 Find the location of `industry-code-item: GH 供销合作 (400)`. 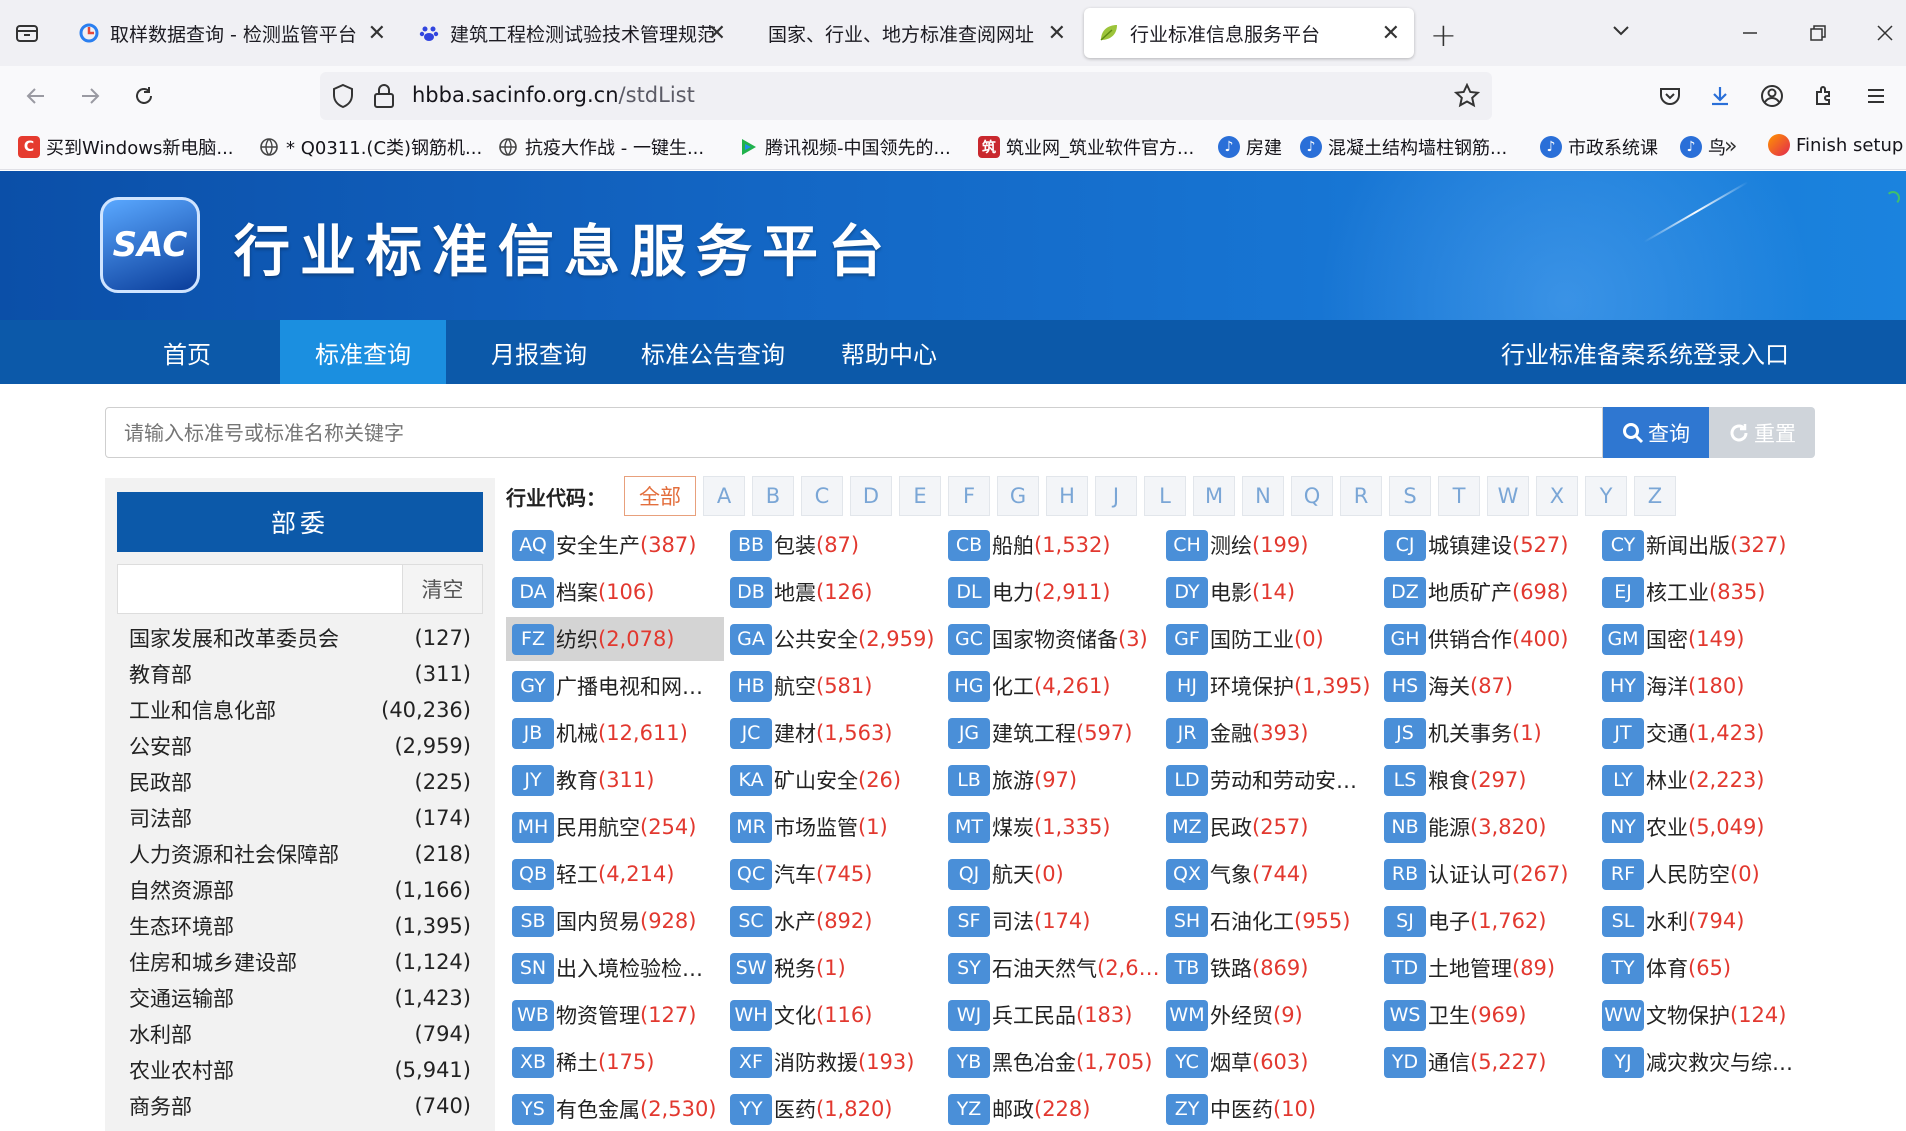

industry-code-item: GH 供销合作 (400) is located at coordinates (1487, 639).